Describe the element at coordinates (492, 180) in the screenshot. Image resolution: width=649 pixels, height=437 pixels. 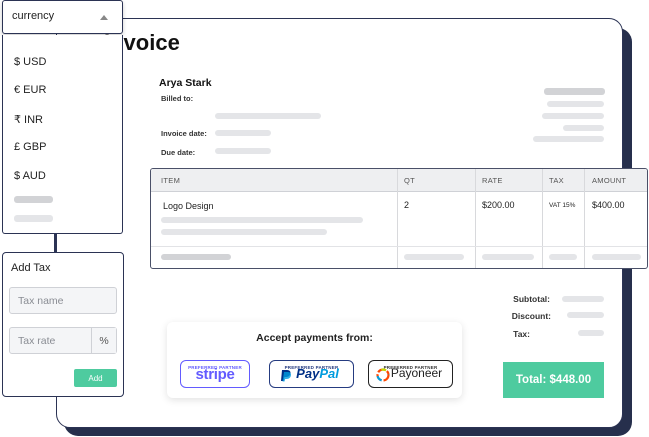
I see `header-rate: RATE` at that location.